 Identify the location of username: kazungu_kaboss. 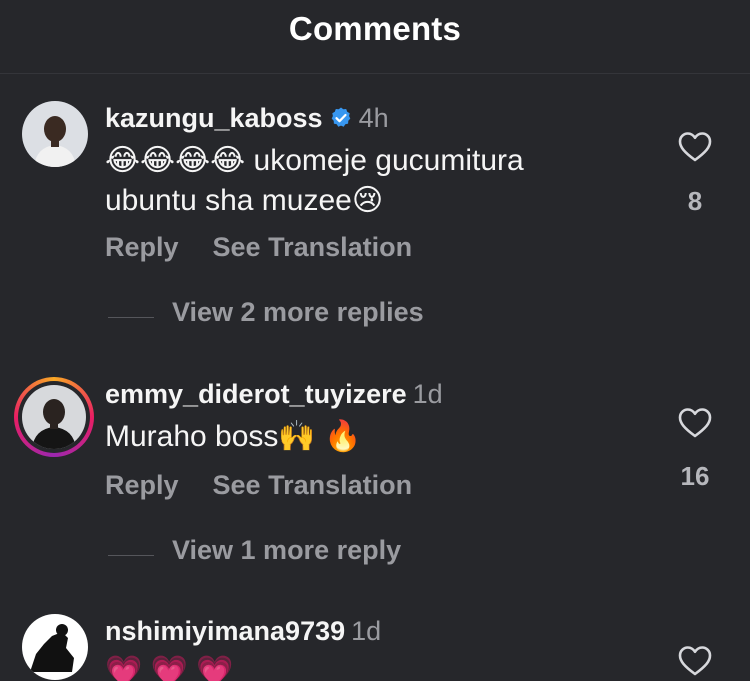
(214, 118).